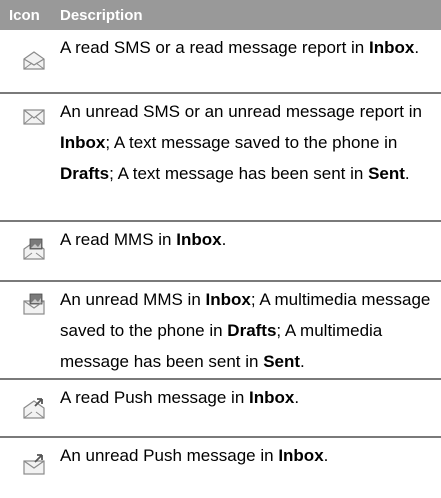  I want to click on unread-mms-envelope-icon, so click(34, 304).